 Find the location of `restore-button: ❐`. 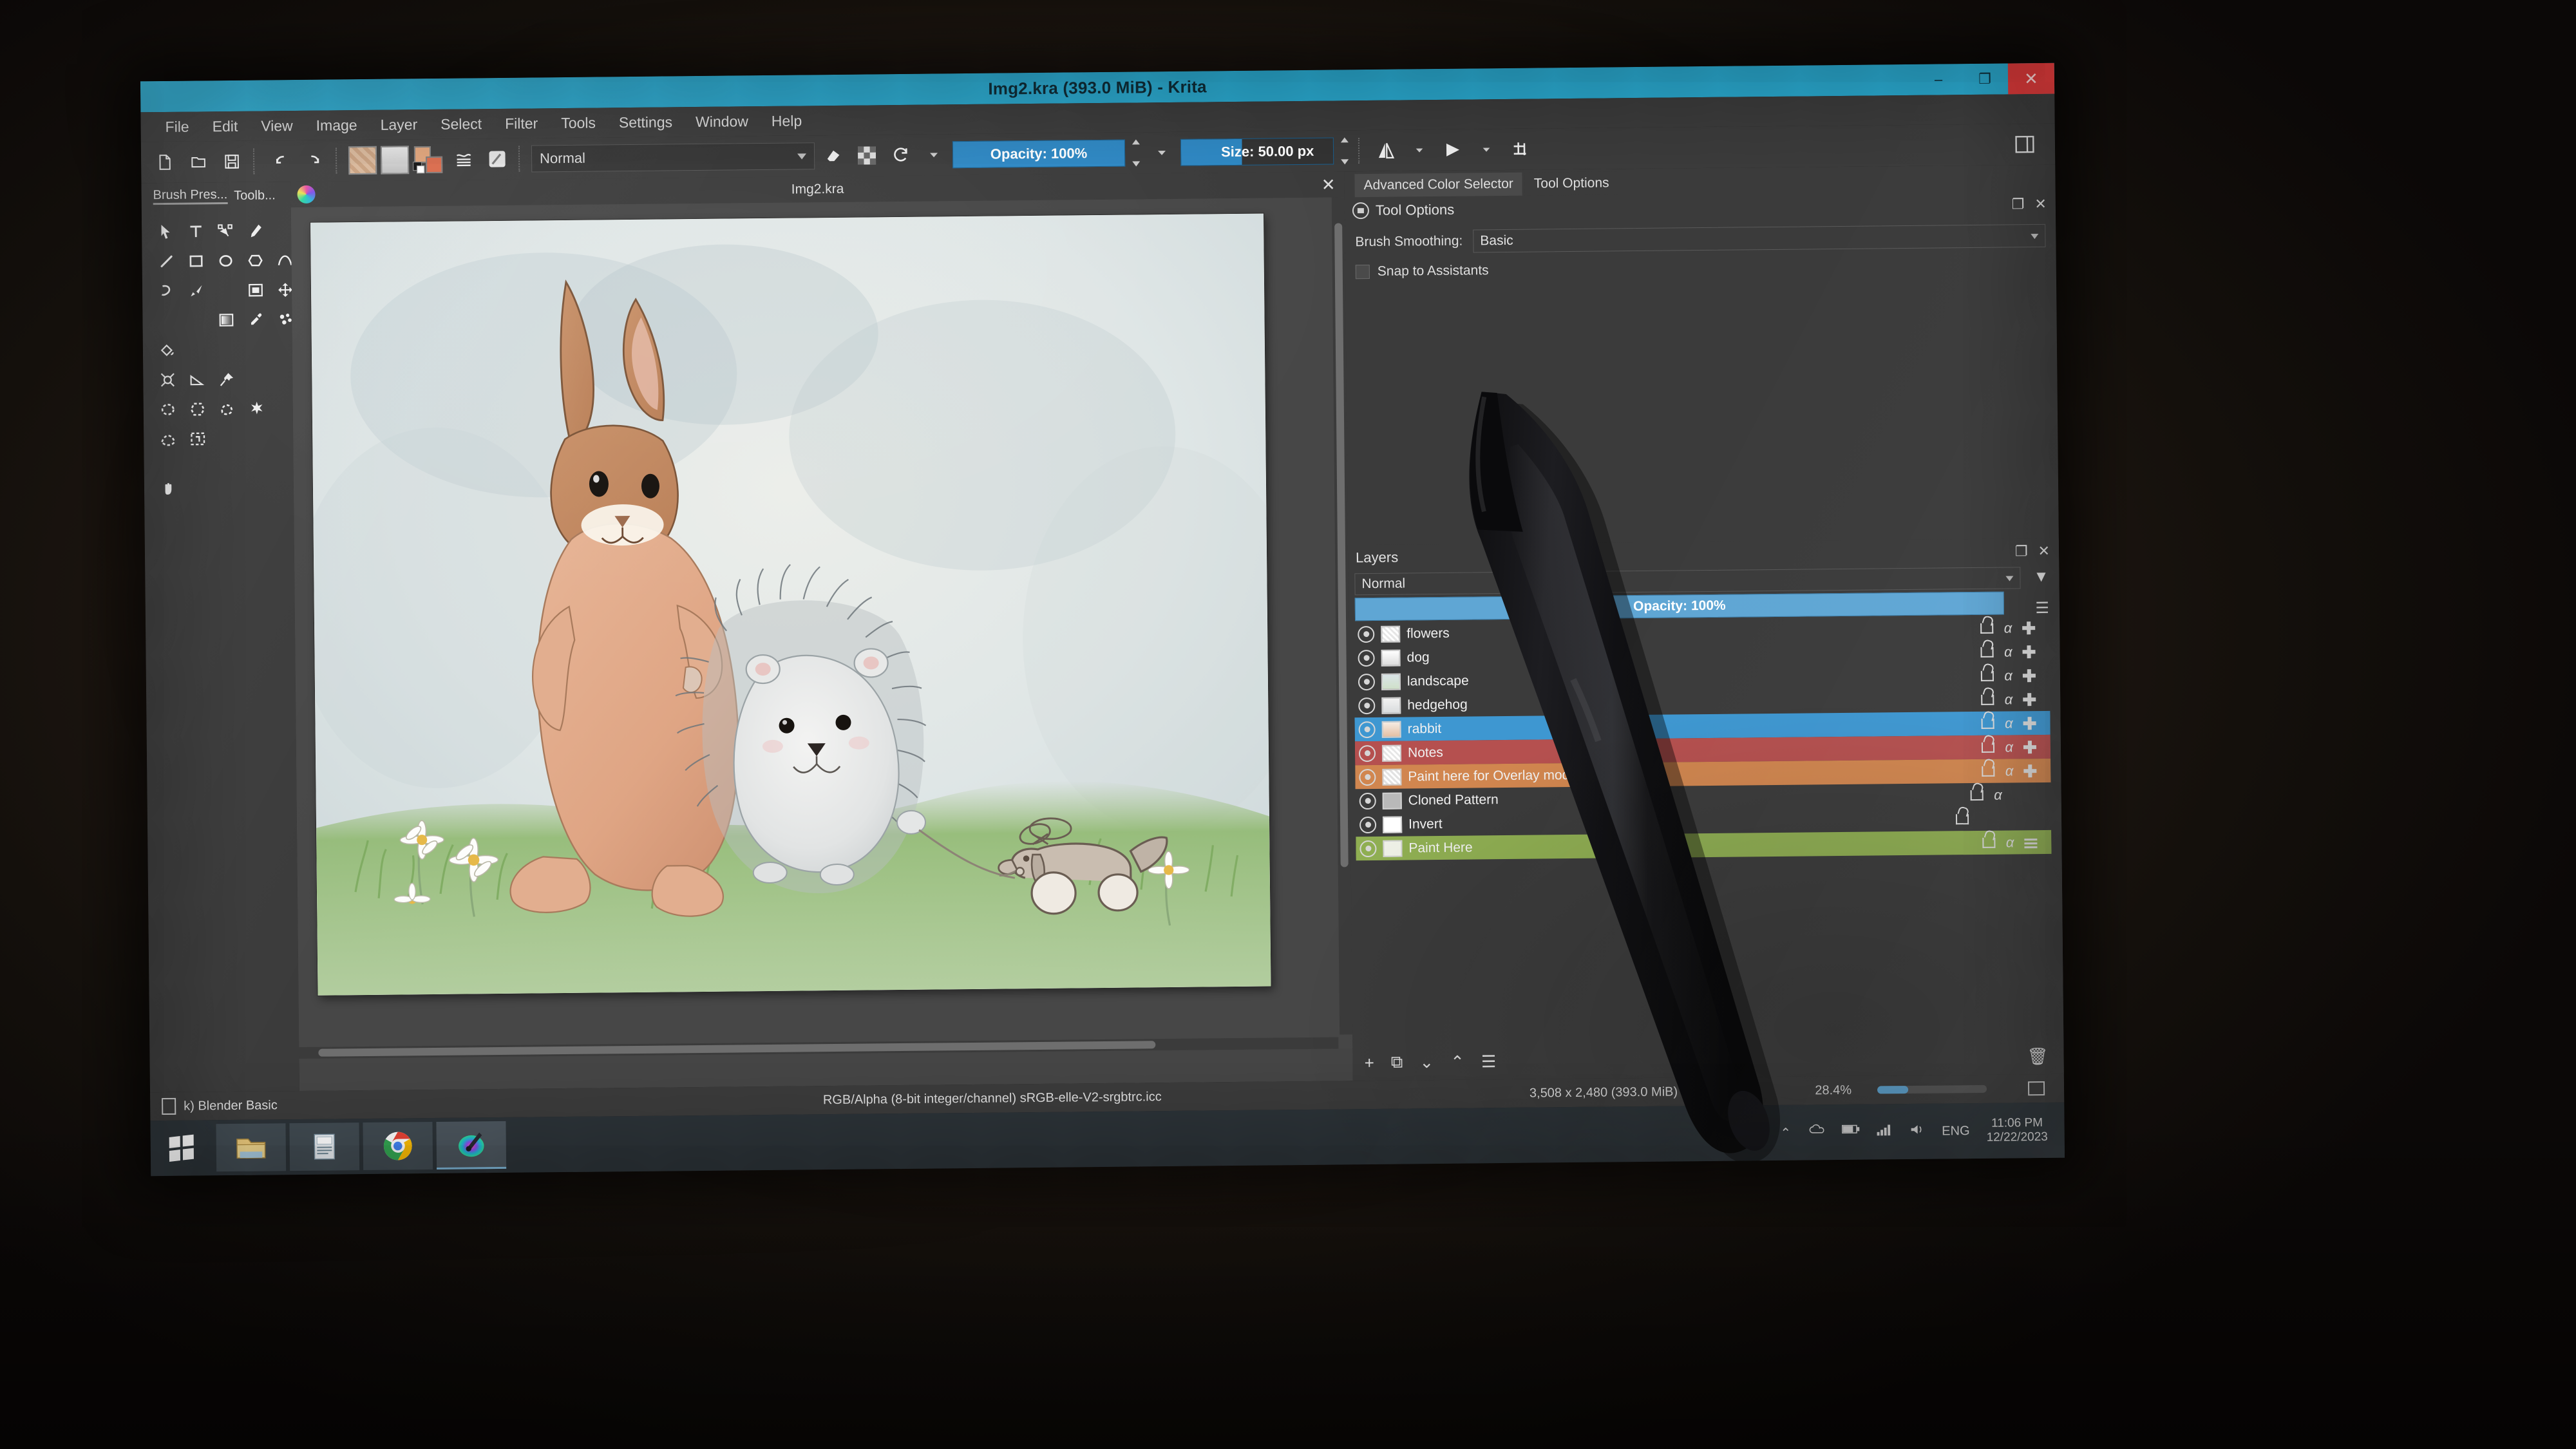

restore-button: ❐ is located at coordinates (1985, 79).